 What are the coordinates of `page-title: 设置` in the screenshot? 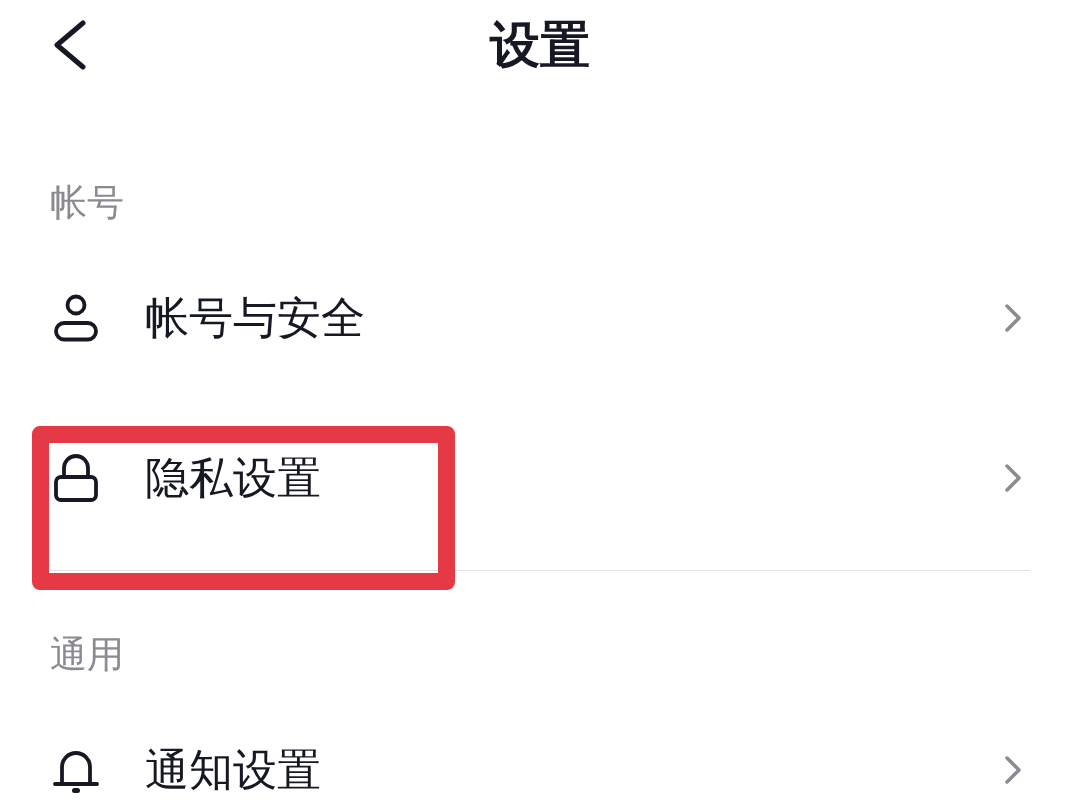 It's located at (540, 45).